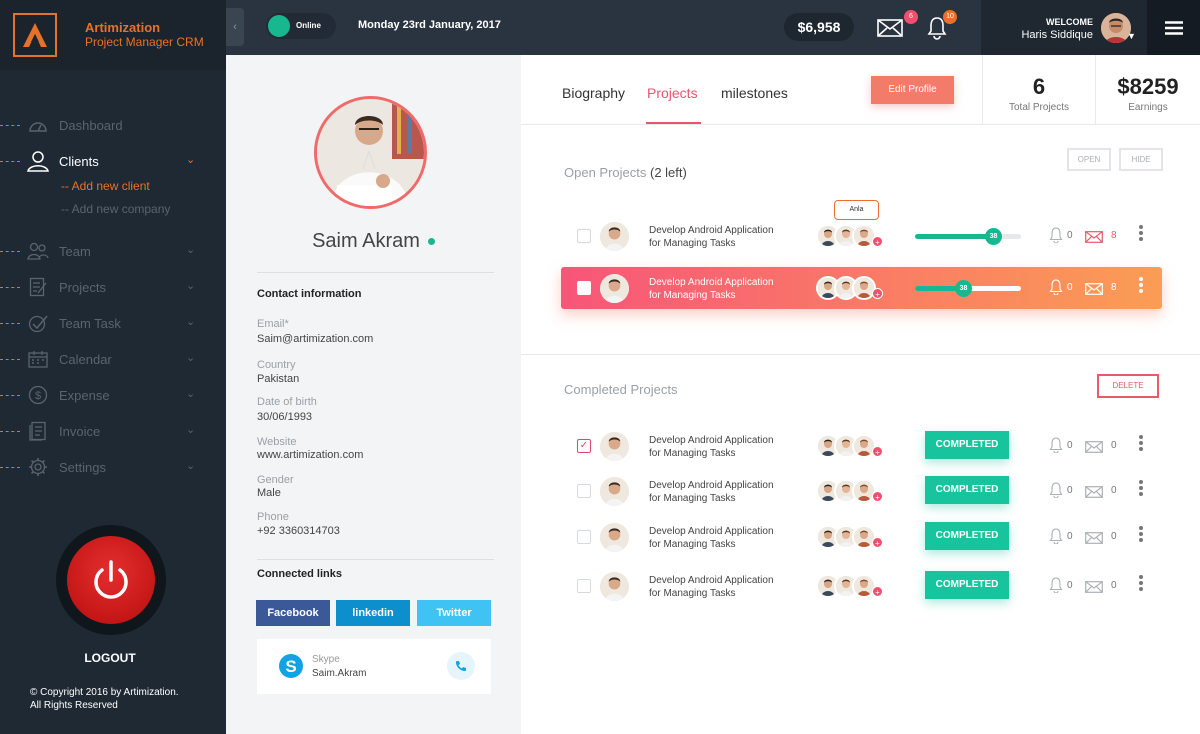  What do you see at coordinates (1173, 27) in the screenshot?
I see `hamburger-menu-button` at bounding box center [1173, 27].